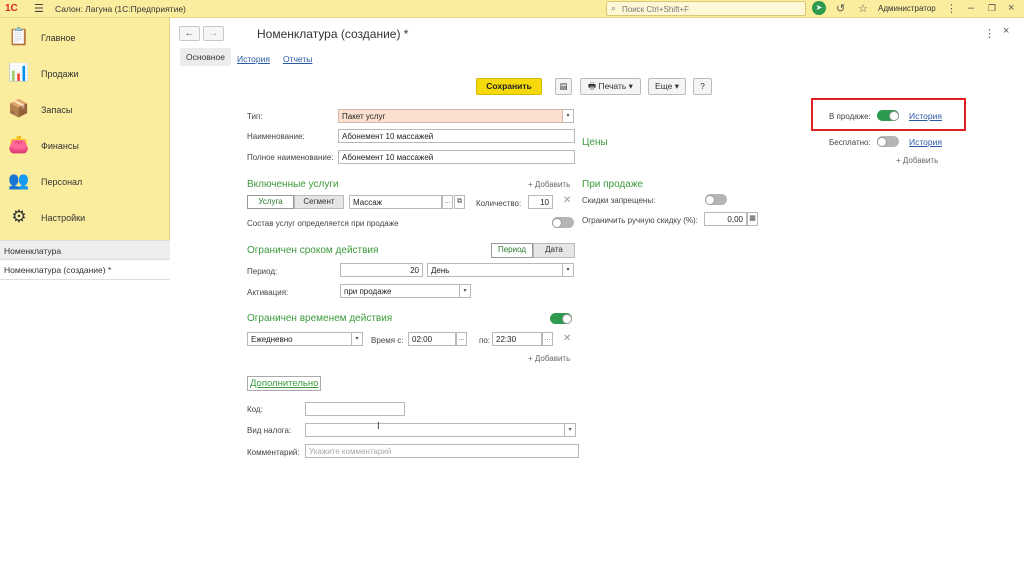 This screenshot has height=573, width=1024. I want to click on manual-discount-label: Ограничить ручную скидку (%):, so click(640, 220).